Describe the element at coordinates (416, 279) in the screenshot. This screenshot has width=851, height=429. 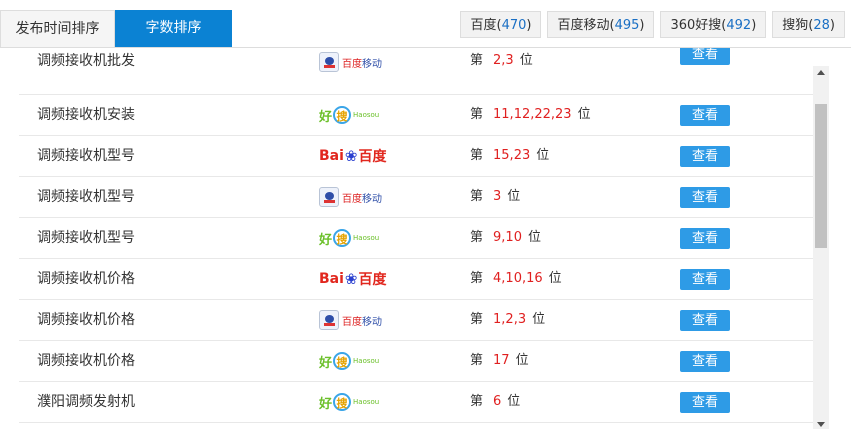
I see `table-row: 调频接收机价格 Bai ❀ 百度 第 4,10,16 位 查看` at that location.